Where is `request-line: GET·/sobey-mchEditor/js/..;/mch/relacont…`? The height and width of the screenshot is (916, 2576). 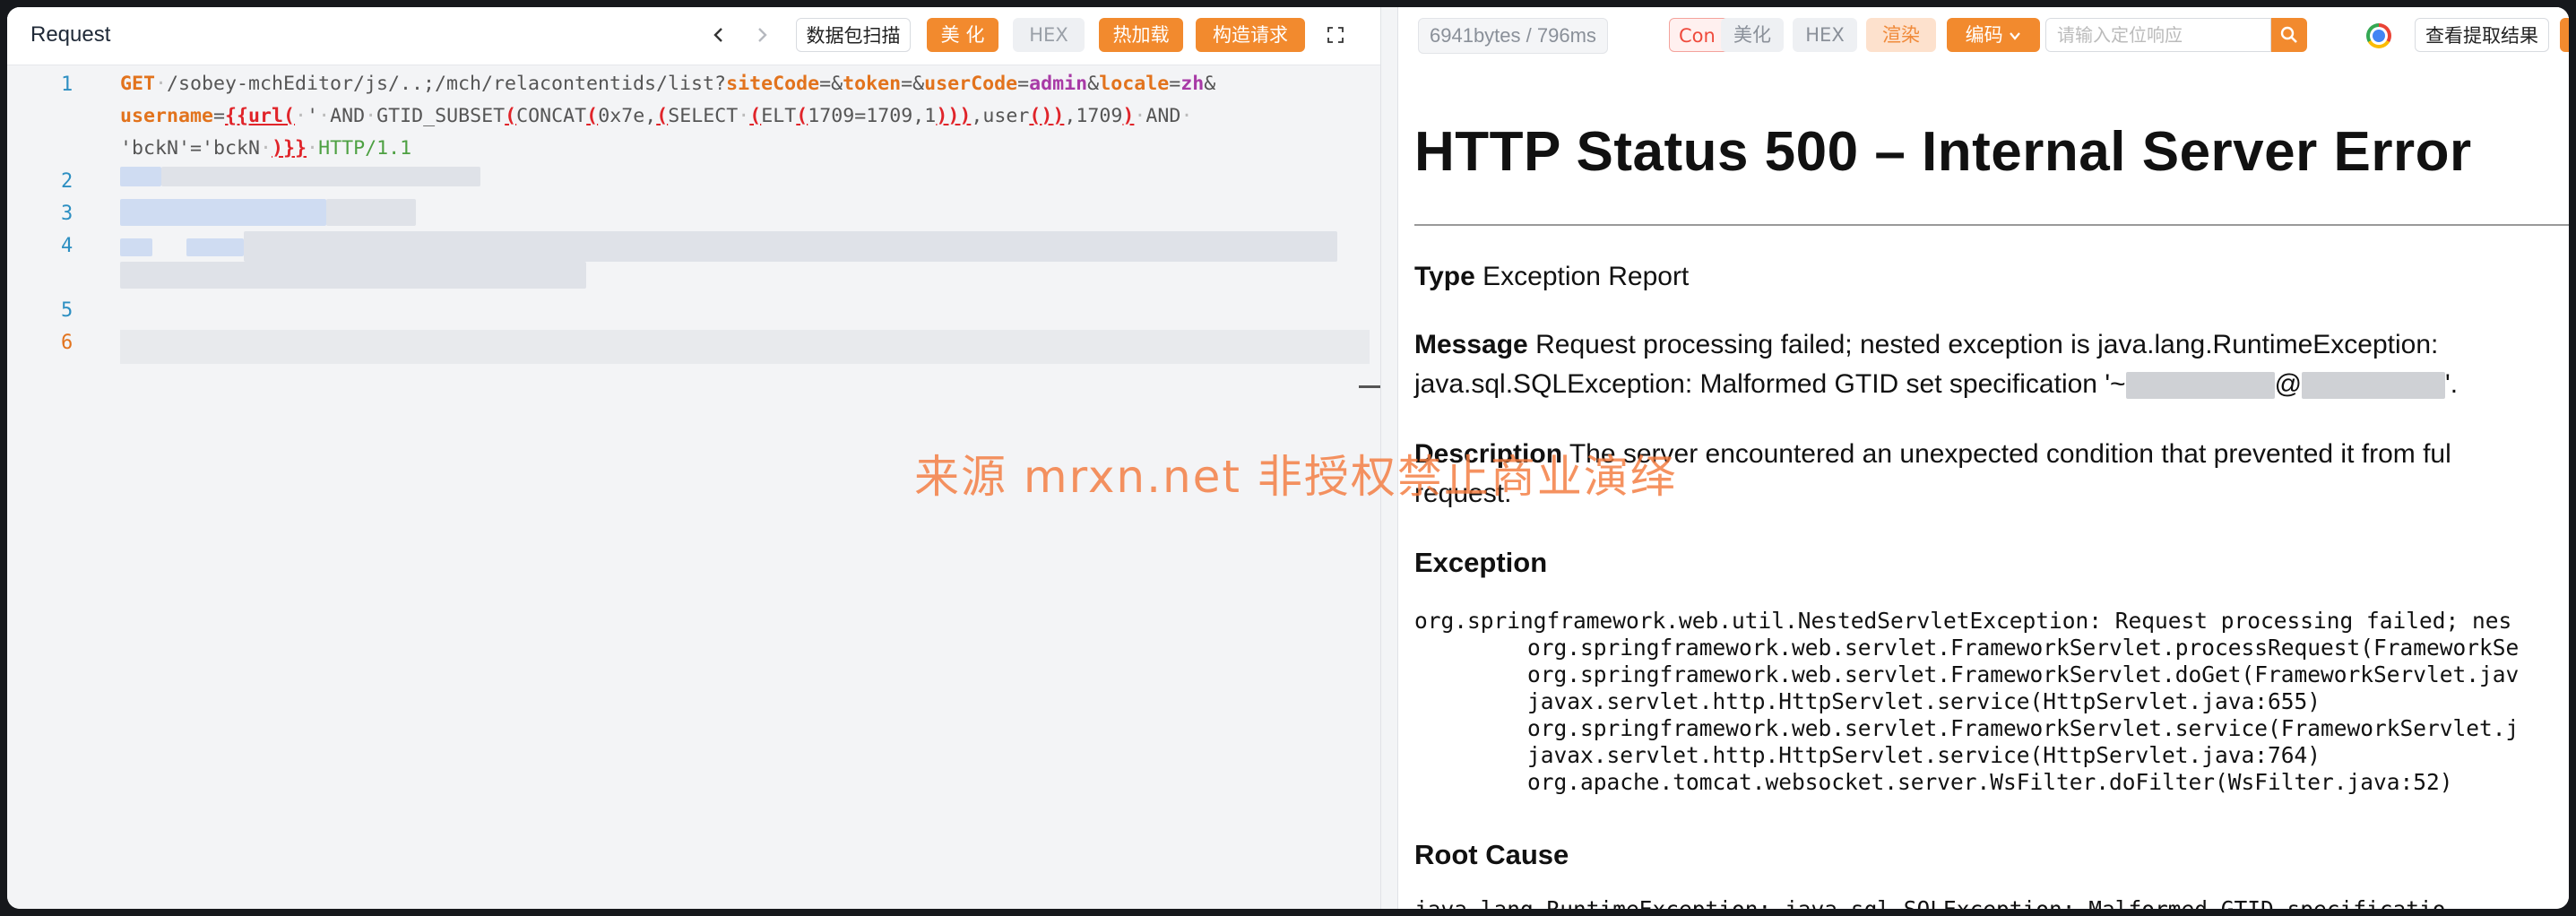 request-line: GET·/sobey-mchEditor/js/..;/mch/relacont… is located at coordinates (668, 116).